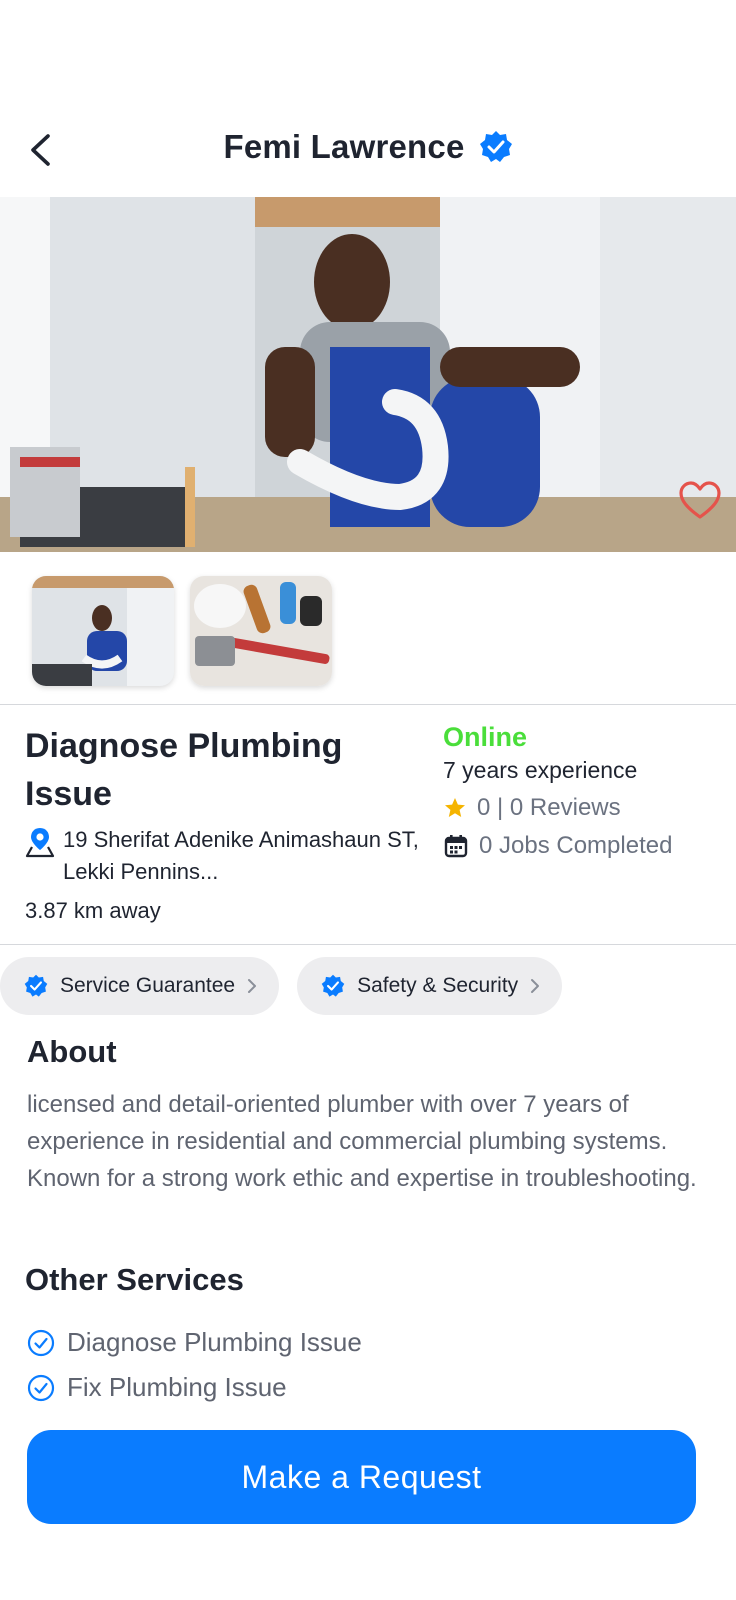 The width and height of the screenshot is (736, 1600). Describe the element at coordinates (455, 807) in the screenshot. I see `star-icon` at that location.